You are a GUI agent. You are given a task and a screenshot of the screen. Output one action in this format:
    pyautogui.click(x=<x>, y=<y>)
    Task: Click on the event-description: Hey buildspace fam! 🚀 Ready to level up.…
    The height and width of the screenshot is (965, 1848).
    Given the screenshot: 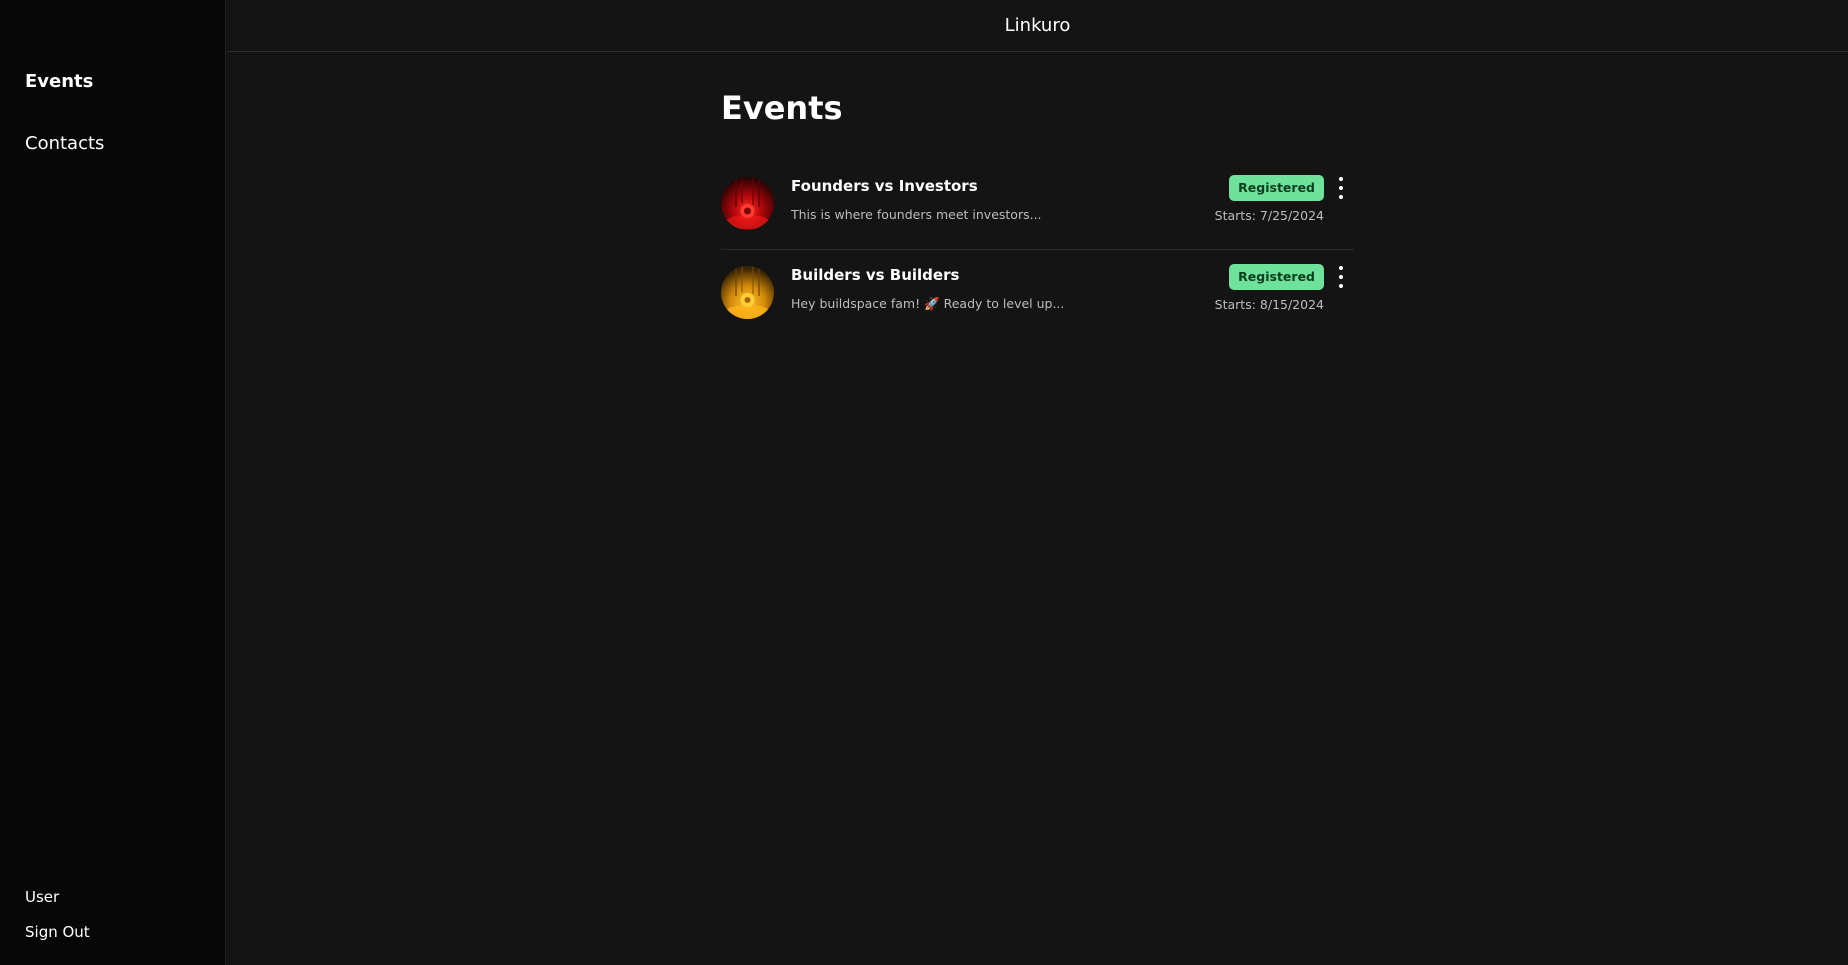 What is the action you would take?
    pyautogui.click(x=928, y=303)
    